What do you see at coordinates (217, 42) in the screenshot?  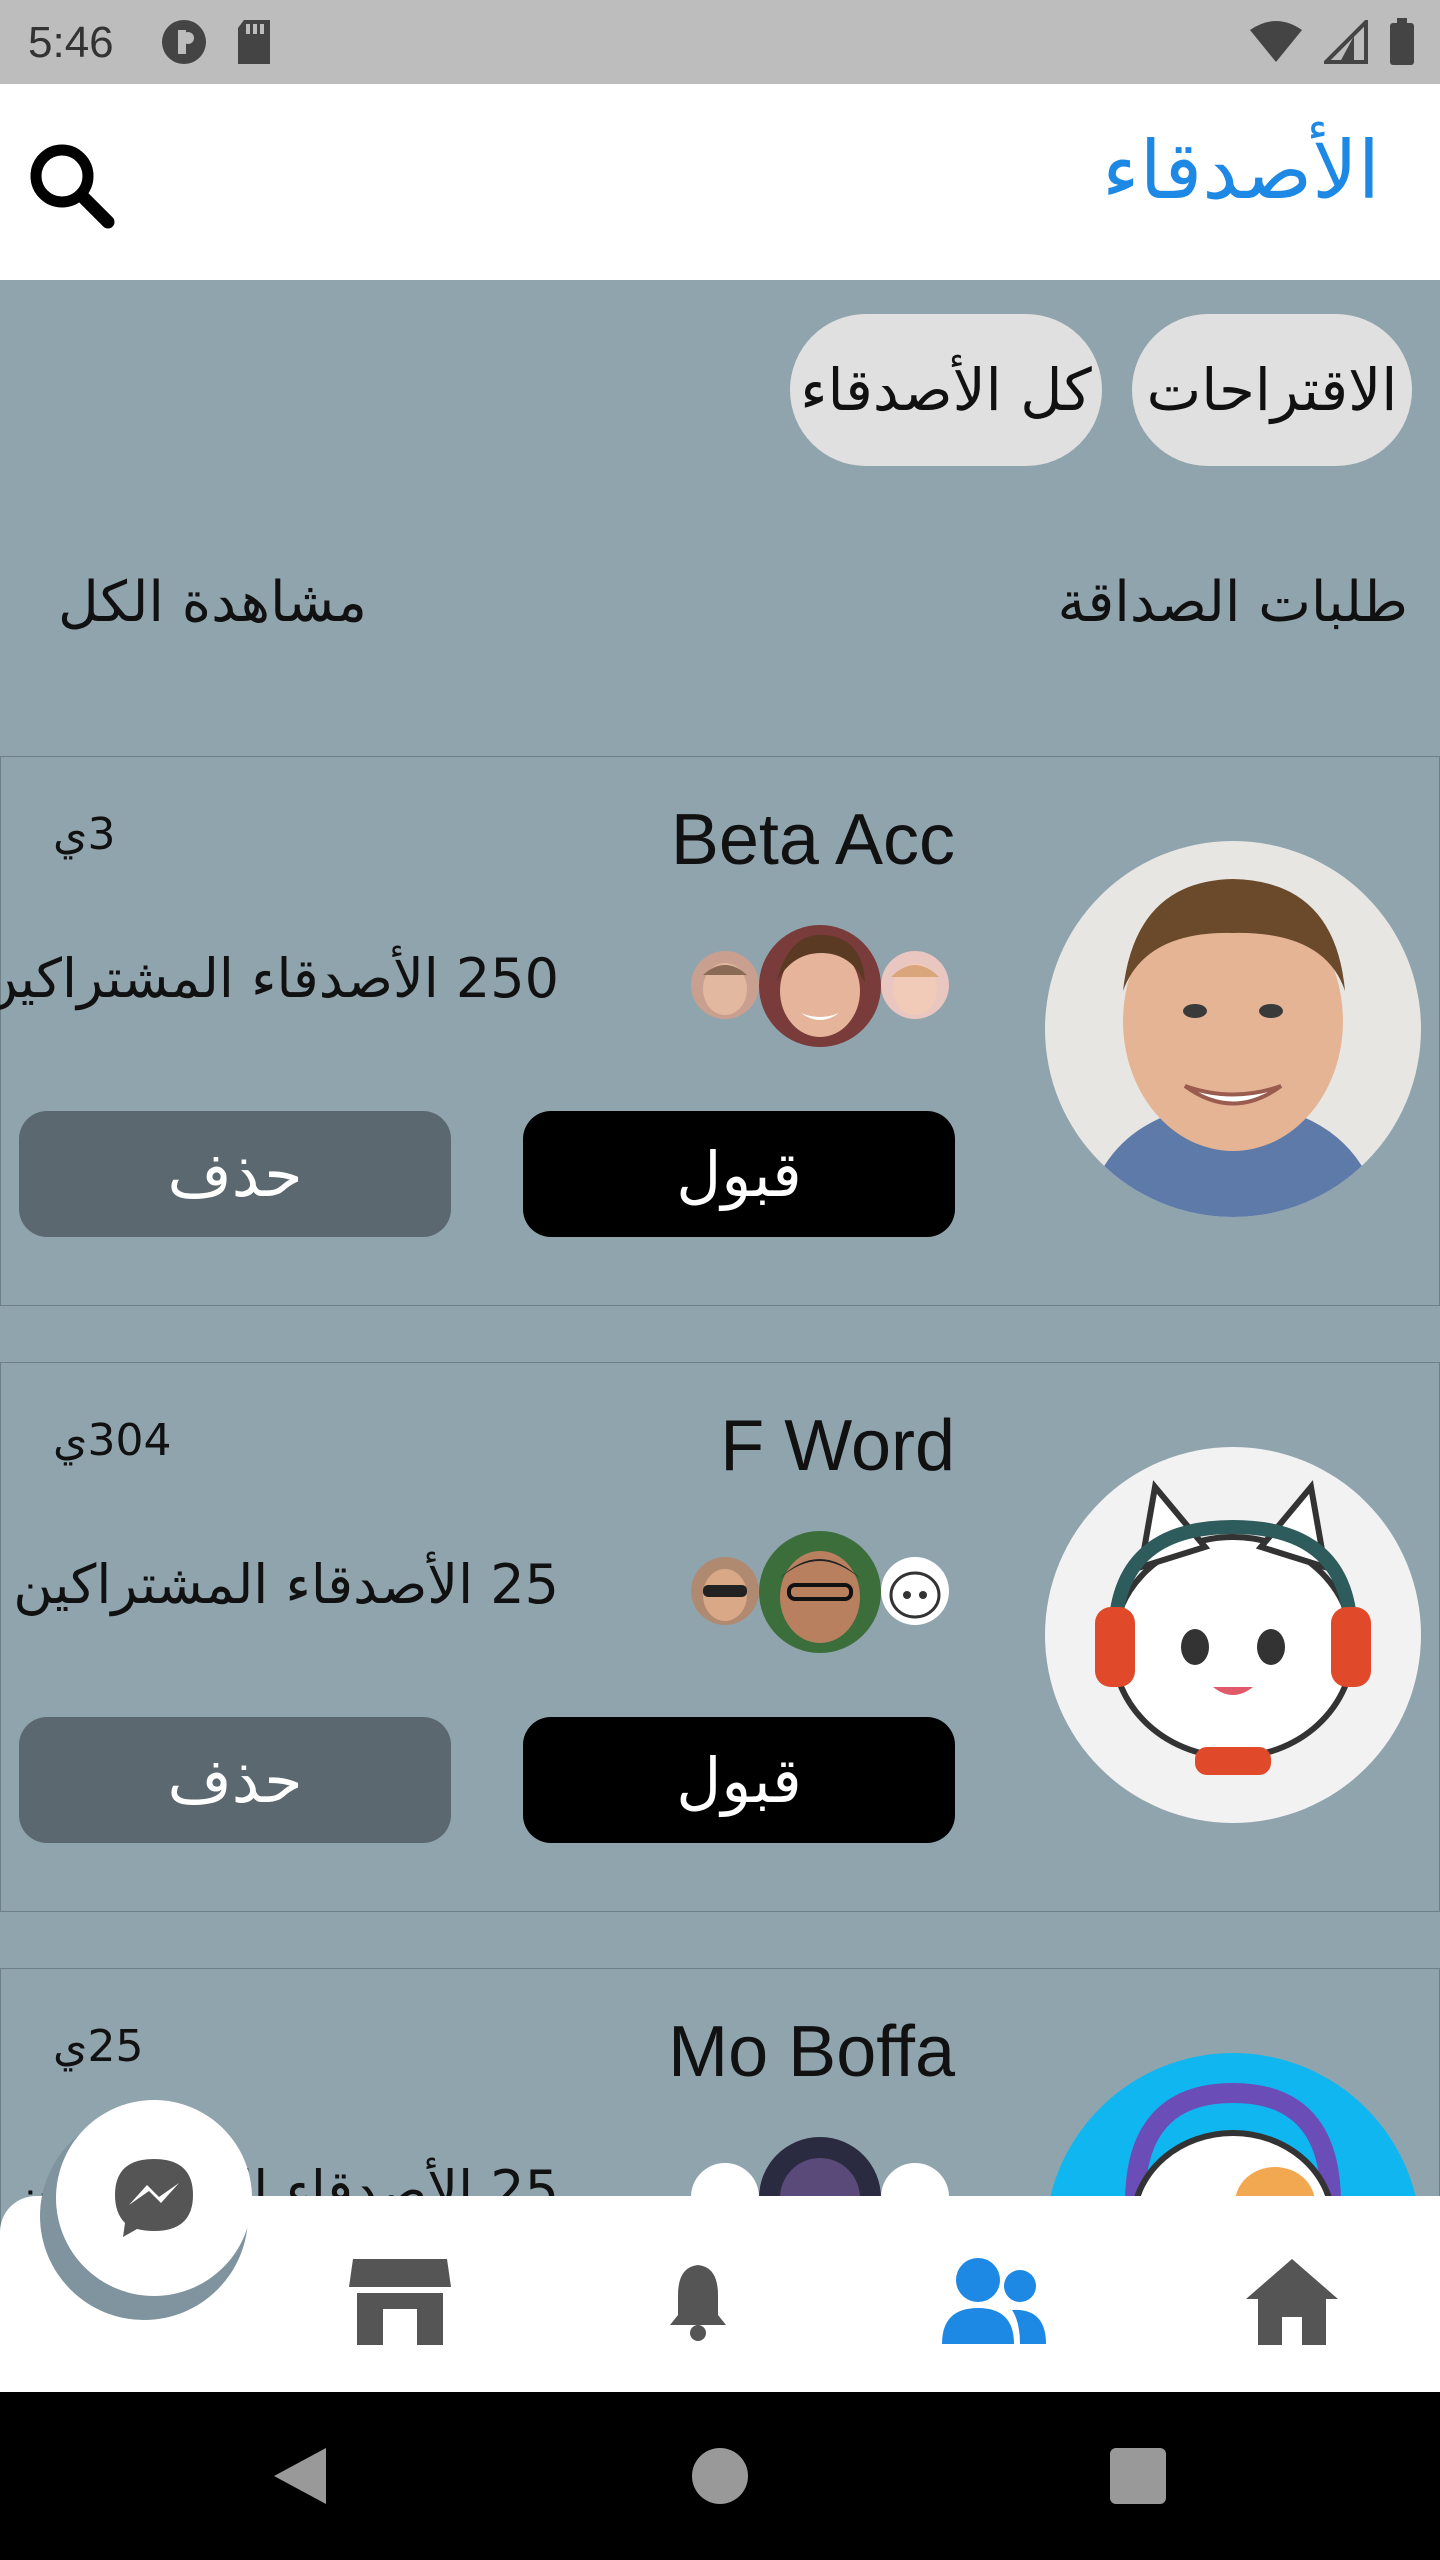 I see `status-icons-left` at bounding box center [217, 42].